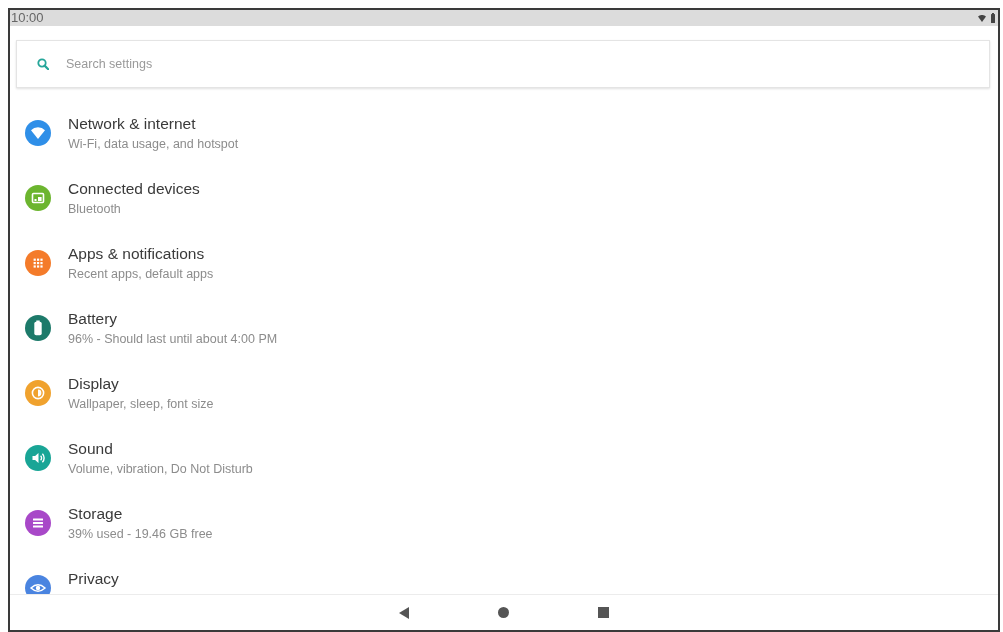 The height and width of the screenshot is (632, 1003). I want to click on status-time: 10:00, so click(27, 18).